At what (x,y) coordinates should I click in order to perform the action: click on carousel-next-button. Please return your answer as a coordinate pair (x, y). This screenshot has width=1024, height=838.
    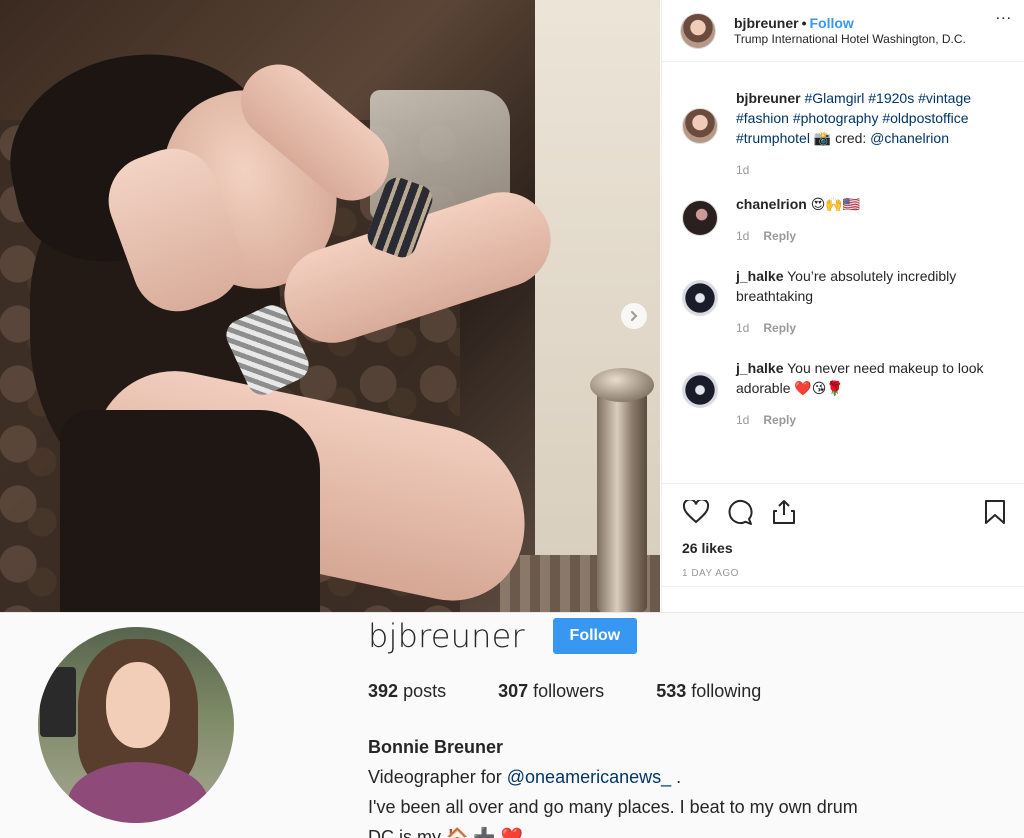
    Looking at the image, I should click on (634, 316).